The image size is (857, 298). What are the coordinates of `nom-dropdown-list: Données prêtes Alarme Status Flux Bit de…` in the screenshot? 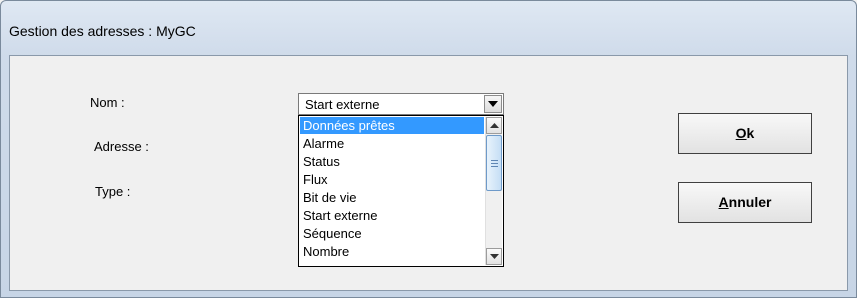 It's located at (401, 191).